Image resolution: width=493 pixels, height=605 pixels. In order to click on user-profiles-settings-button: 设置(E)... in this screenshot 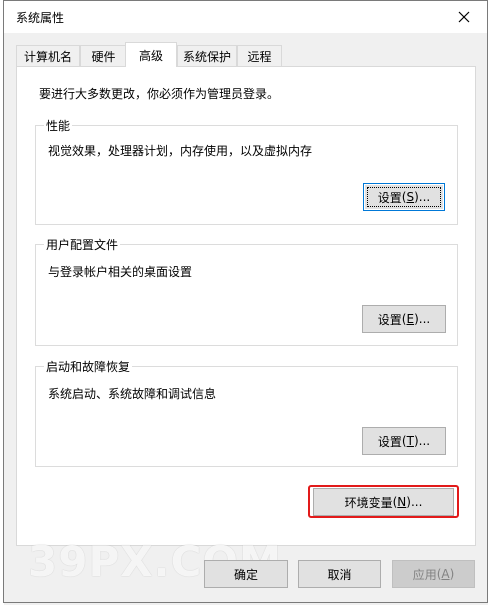, I will do `click(404, 319)`.